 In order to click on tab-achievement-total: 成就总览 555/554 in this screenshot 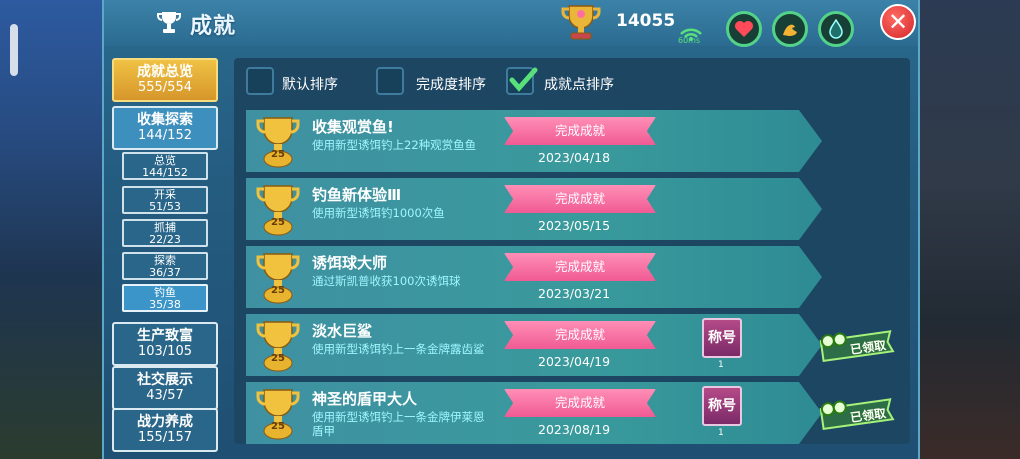, I will do `click(165, 80)`.